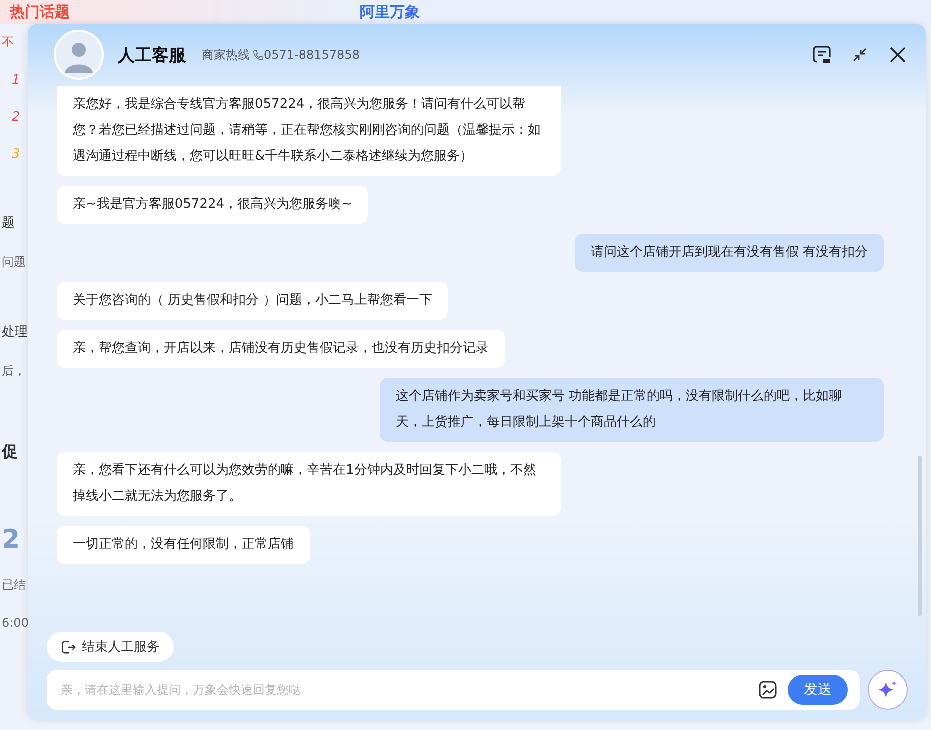 This screenshot has height=730, width=931. Describe the element at coordinates (9, 223) in the screenshot. I see `page-text: 题` at that location.